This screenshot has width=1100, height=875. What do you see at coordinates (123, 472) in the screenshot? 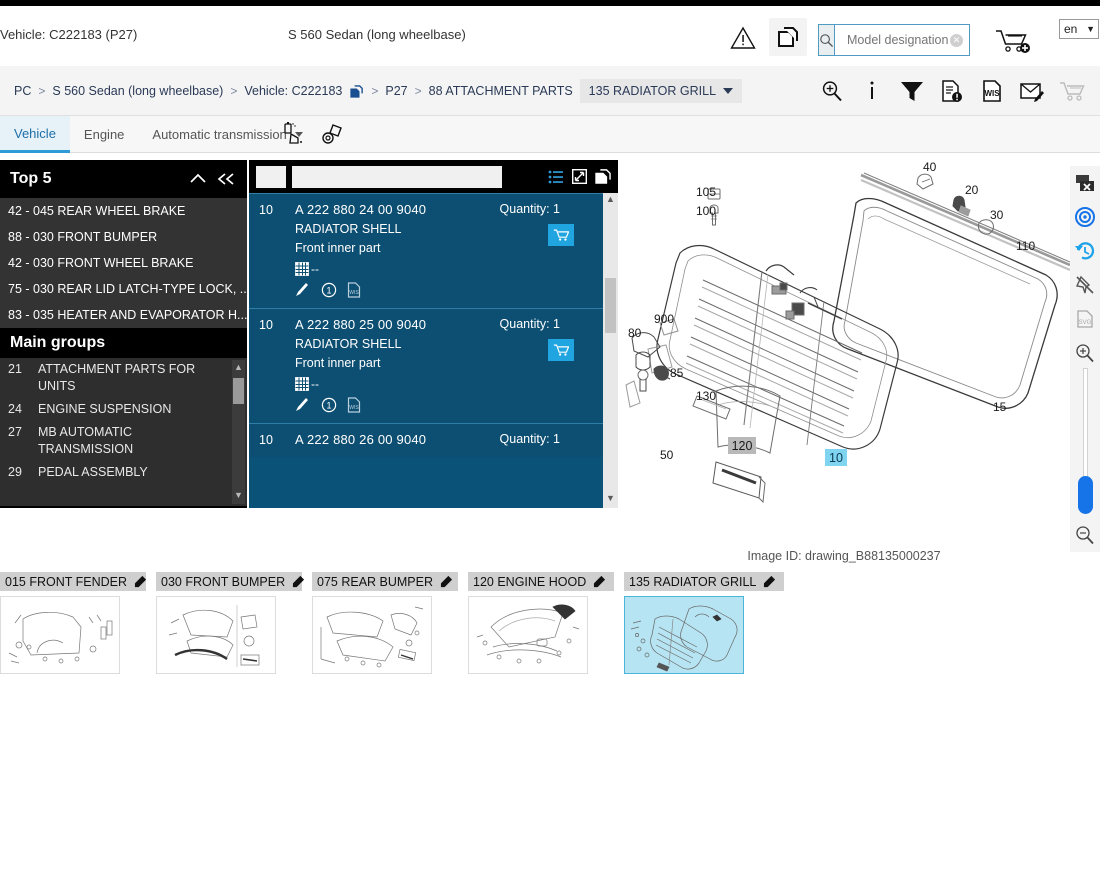
I see `main-group-item-29: 29 PEDAL ASSEMBLY` at bounding box center [123, 472].